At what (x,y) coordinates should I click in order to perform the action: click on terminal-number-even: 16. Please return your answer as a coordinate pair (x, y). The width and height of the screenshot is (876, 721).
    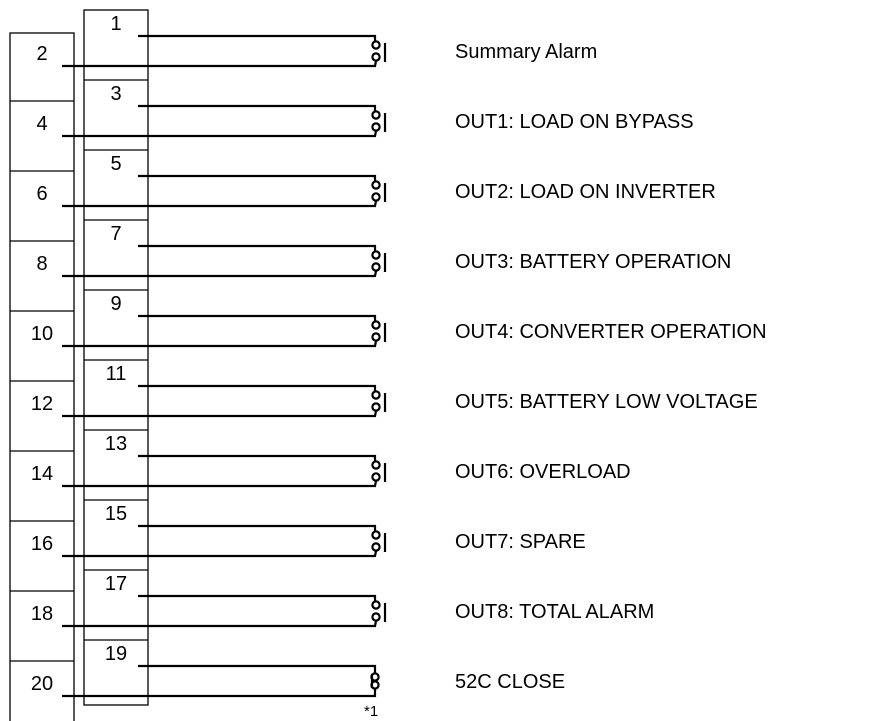
    Looking at the image, I should click on (42, 544).